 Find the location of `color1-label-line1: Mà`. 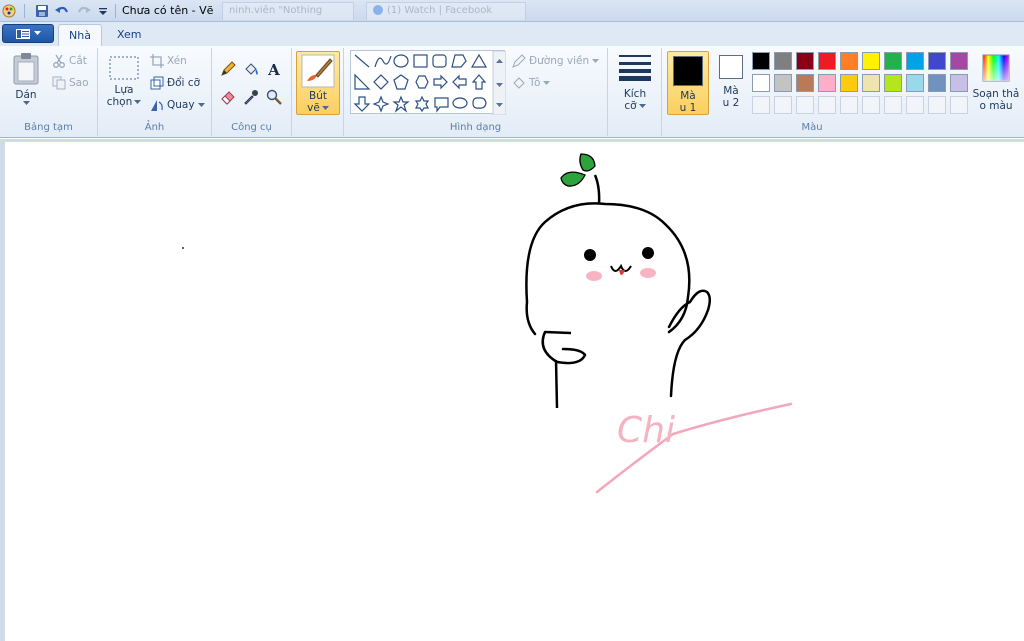

color1-label-line1: Mà is located at coordinates (688, 96).